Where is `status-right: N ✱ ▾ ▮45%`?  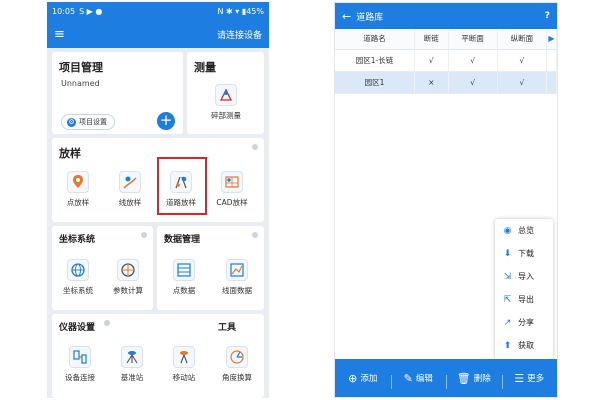 status-right: N ✱ ▾ ▮45% is located at coordinates (240, 11).